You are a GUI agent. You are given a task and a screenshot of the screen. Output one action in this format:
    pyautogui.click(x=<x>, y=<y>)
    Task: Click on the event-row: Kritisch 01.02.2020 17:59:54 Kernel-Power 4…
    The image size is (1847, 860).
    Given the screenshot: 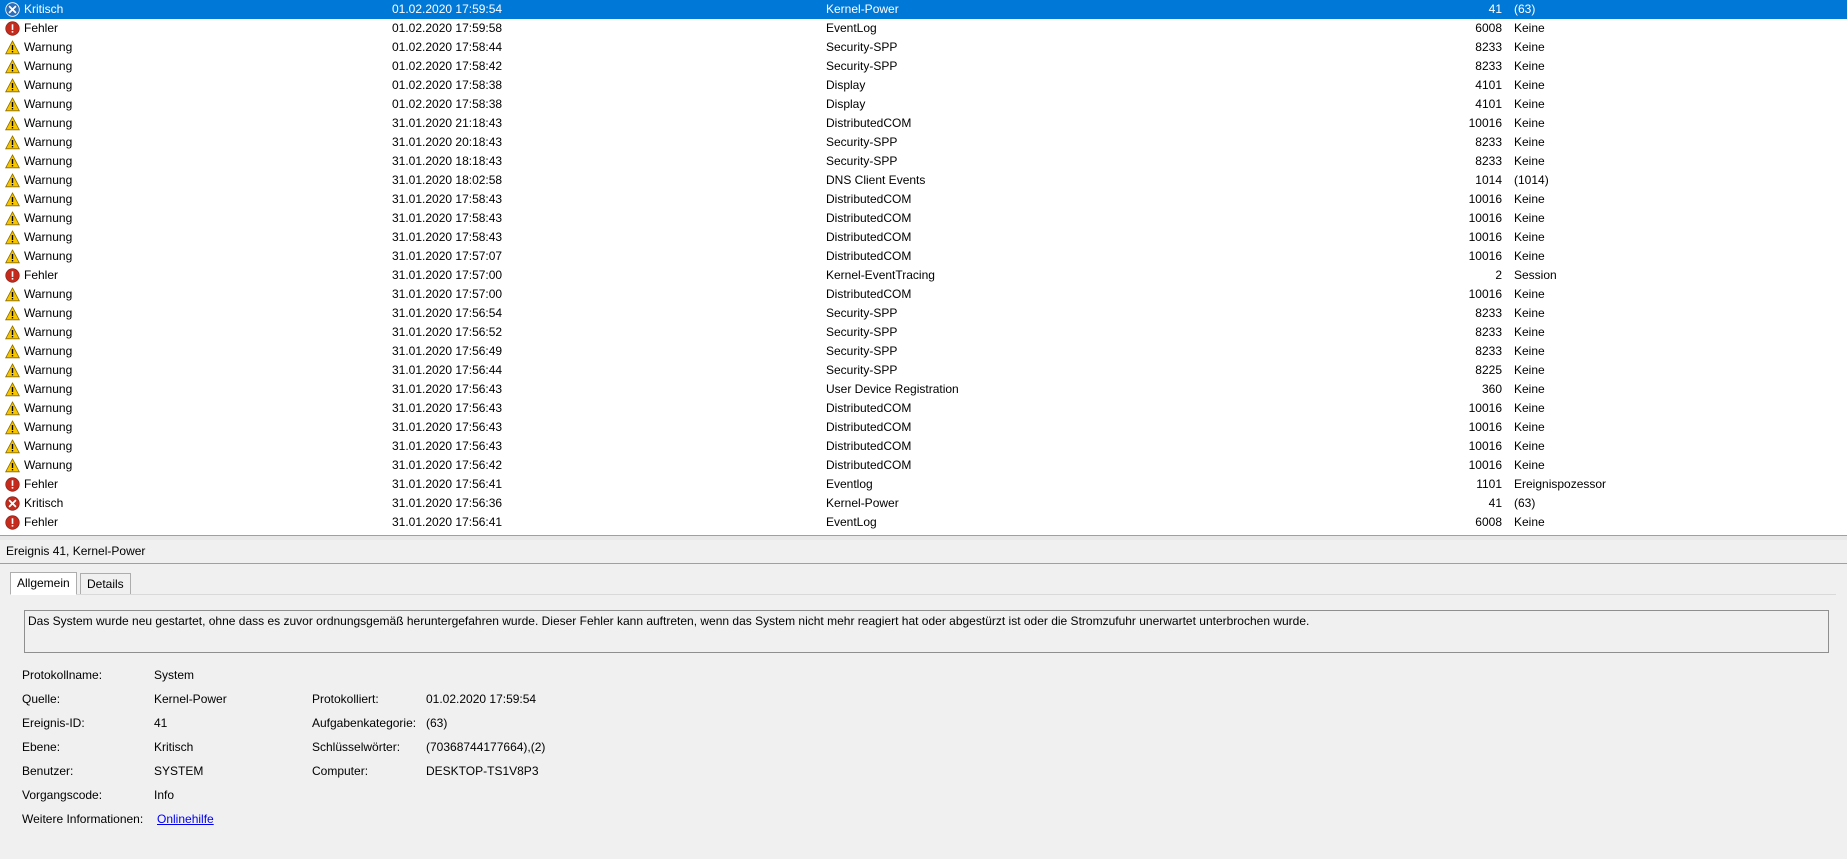 What is the action you would take?
    pyautogui.click(x=923, y=9)
    